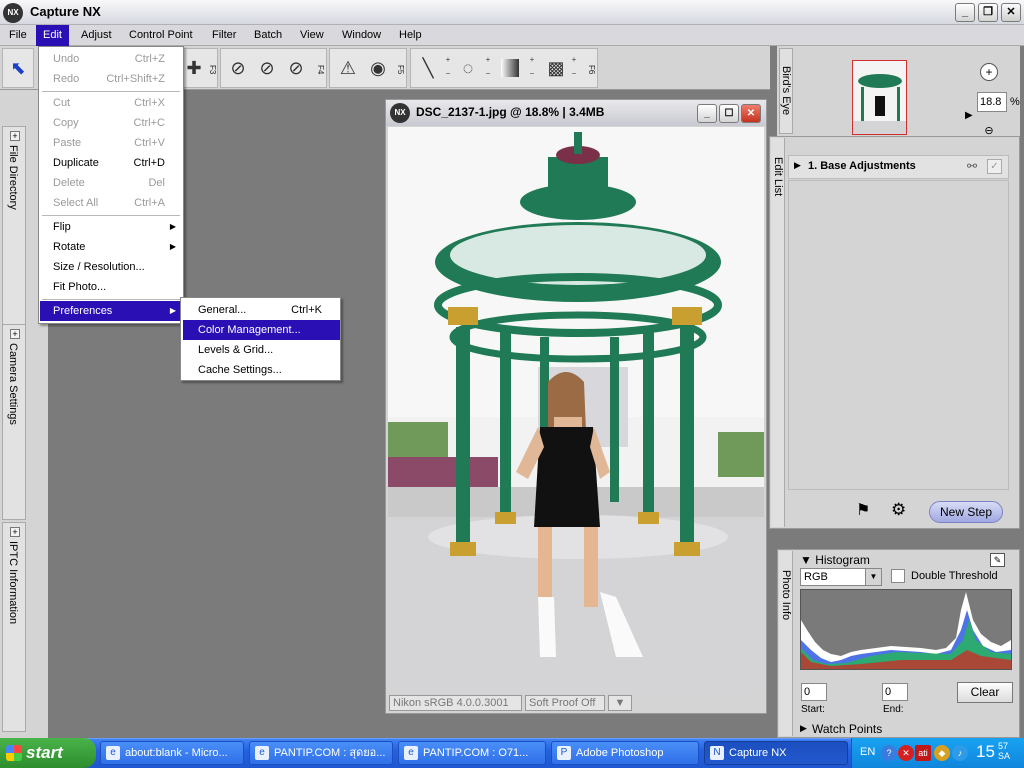  I want to click on watch-points-label: Watch Points, so click(847, 729).